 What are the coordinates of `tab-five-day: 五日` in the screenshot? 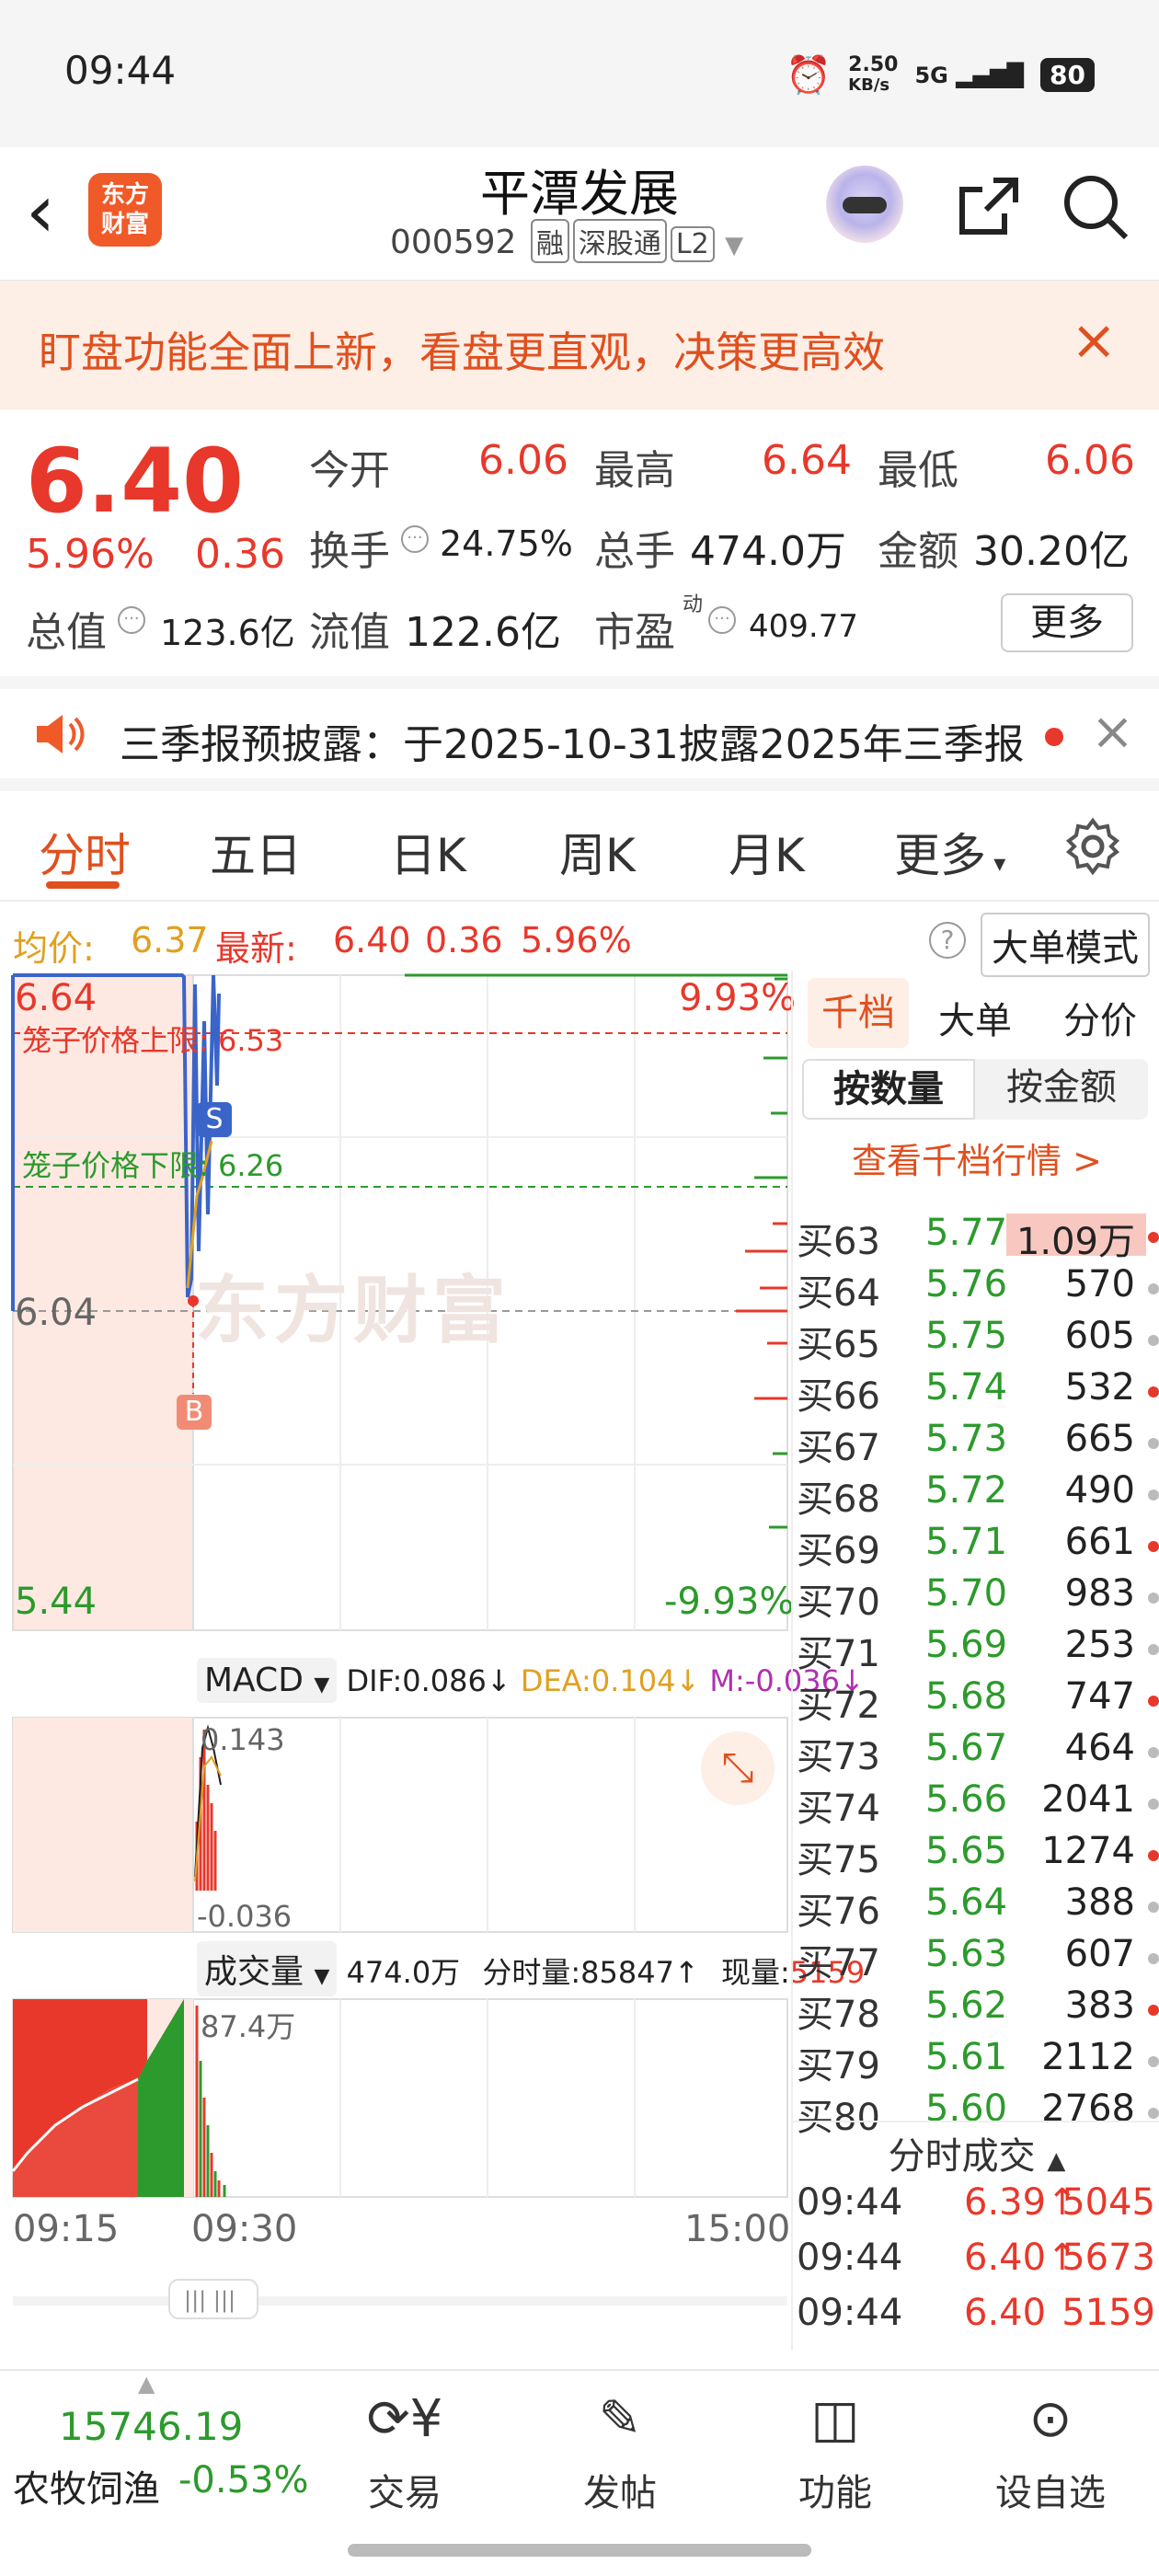 It's located at (256, 852).